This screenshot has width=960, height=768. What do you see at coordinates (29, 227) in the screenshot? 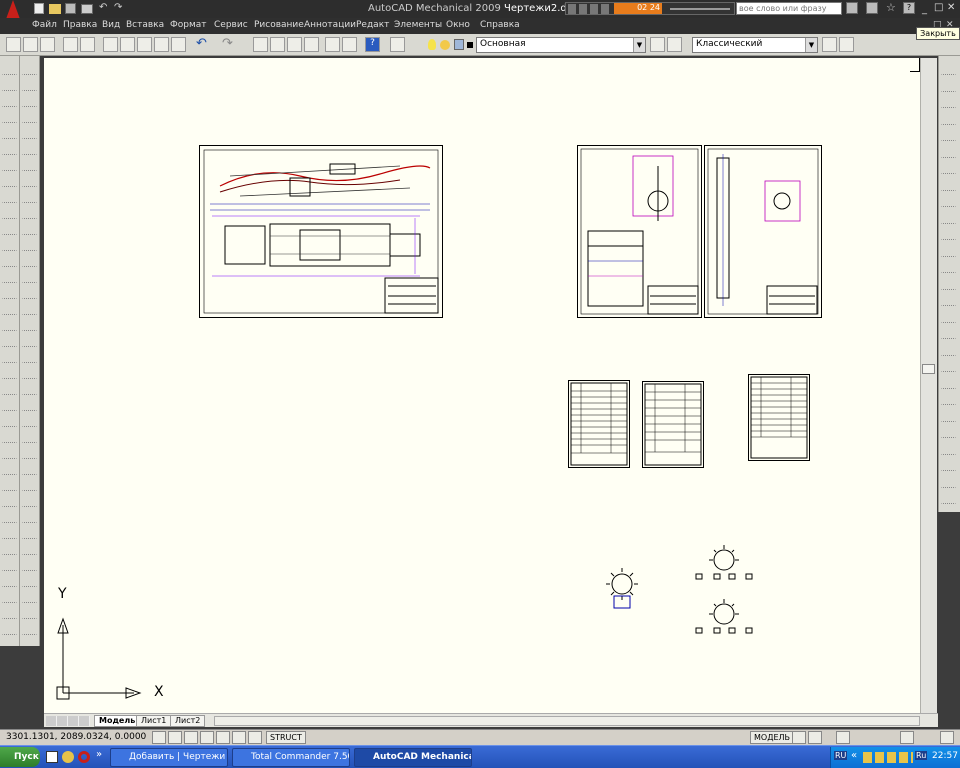
I see `modify-tool-11-icon` at bounding box center [29, 227].